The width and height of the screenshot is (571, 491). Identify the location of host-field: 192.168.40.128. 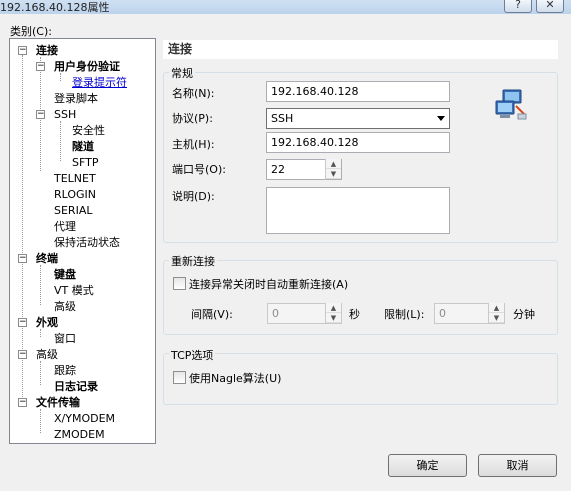
(358, 142).